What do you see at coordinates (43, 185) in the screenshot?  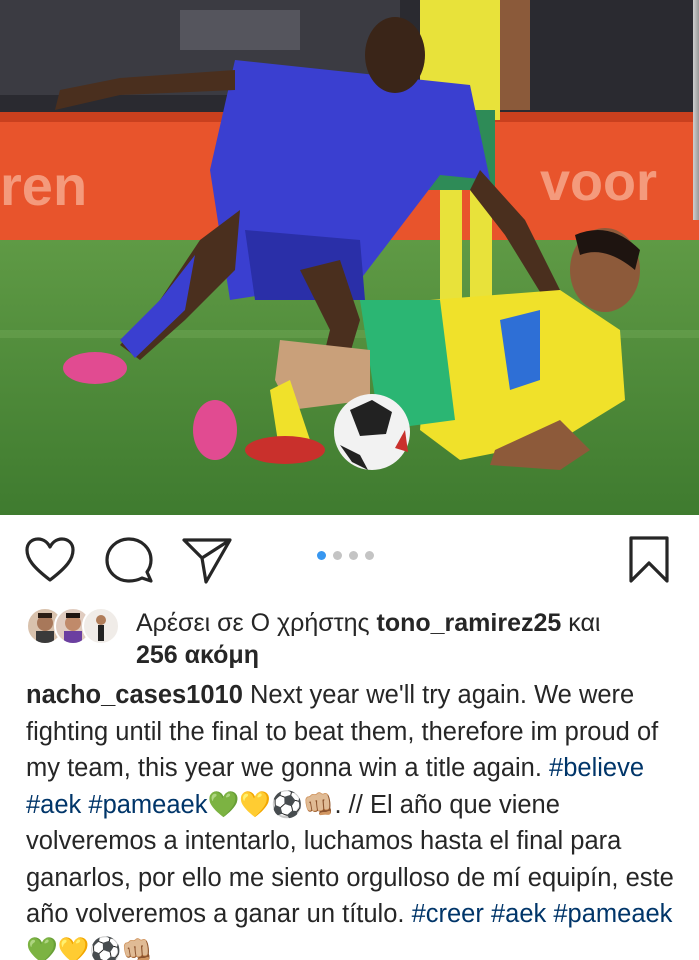 I see `svg-text: ren` at bounding box center [43, 185].